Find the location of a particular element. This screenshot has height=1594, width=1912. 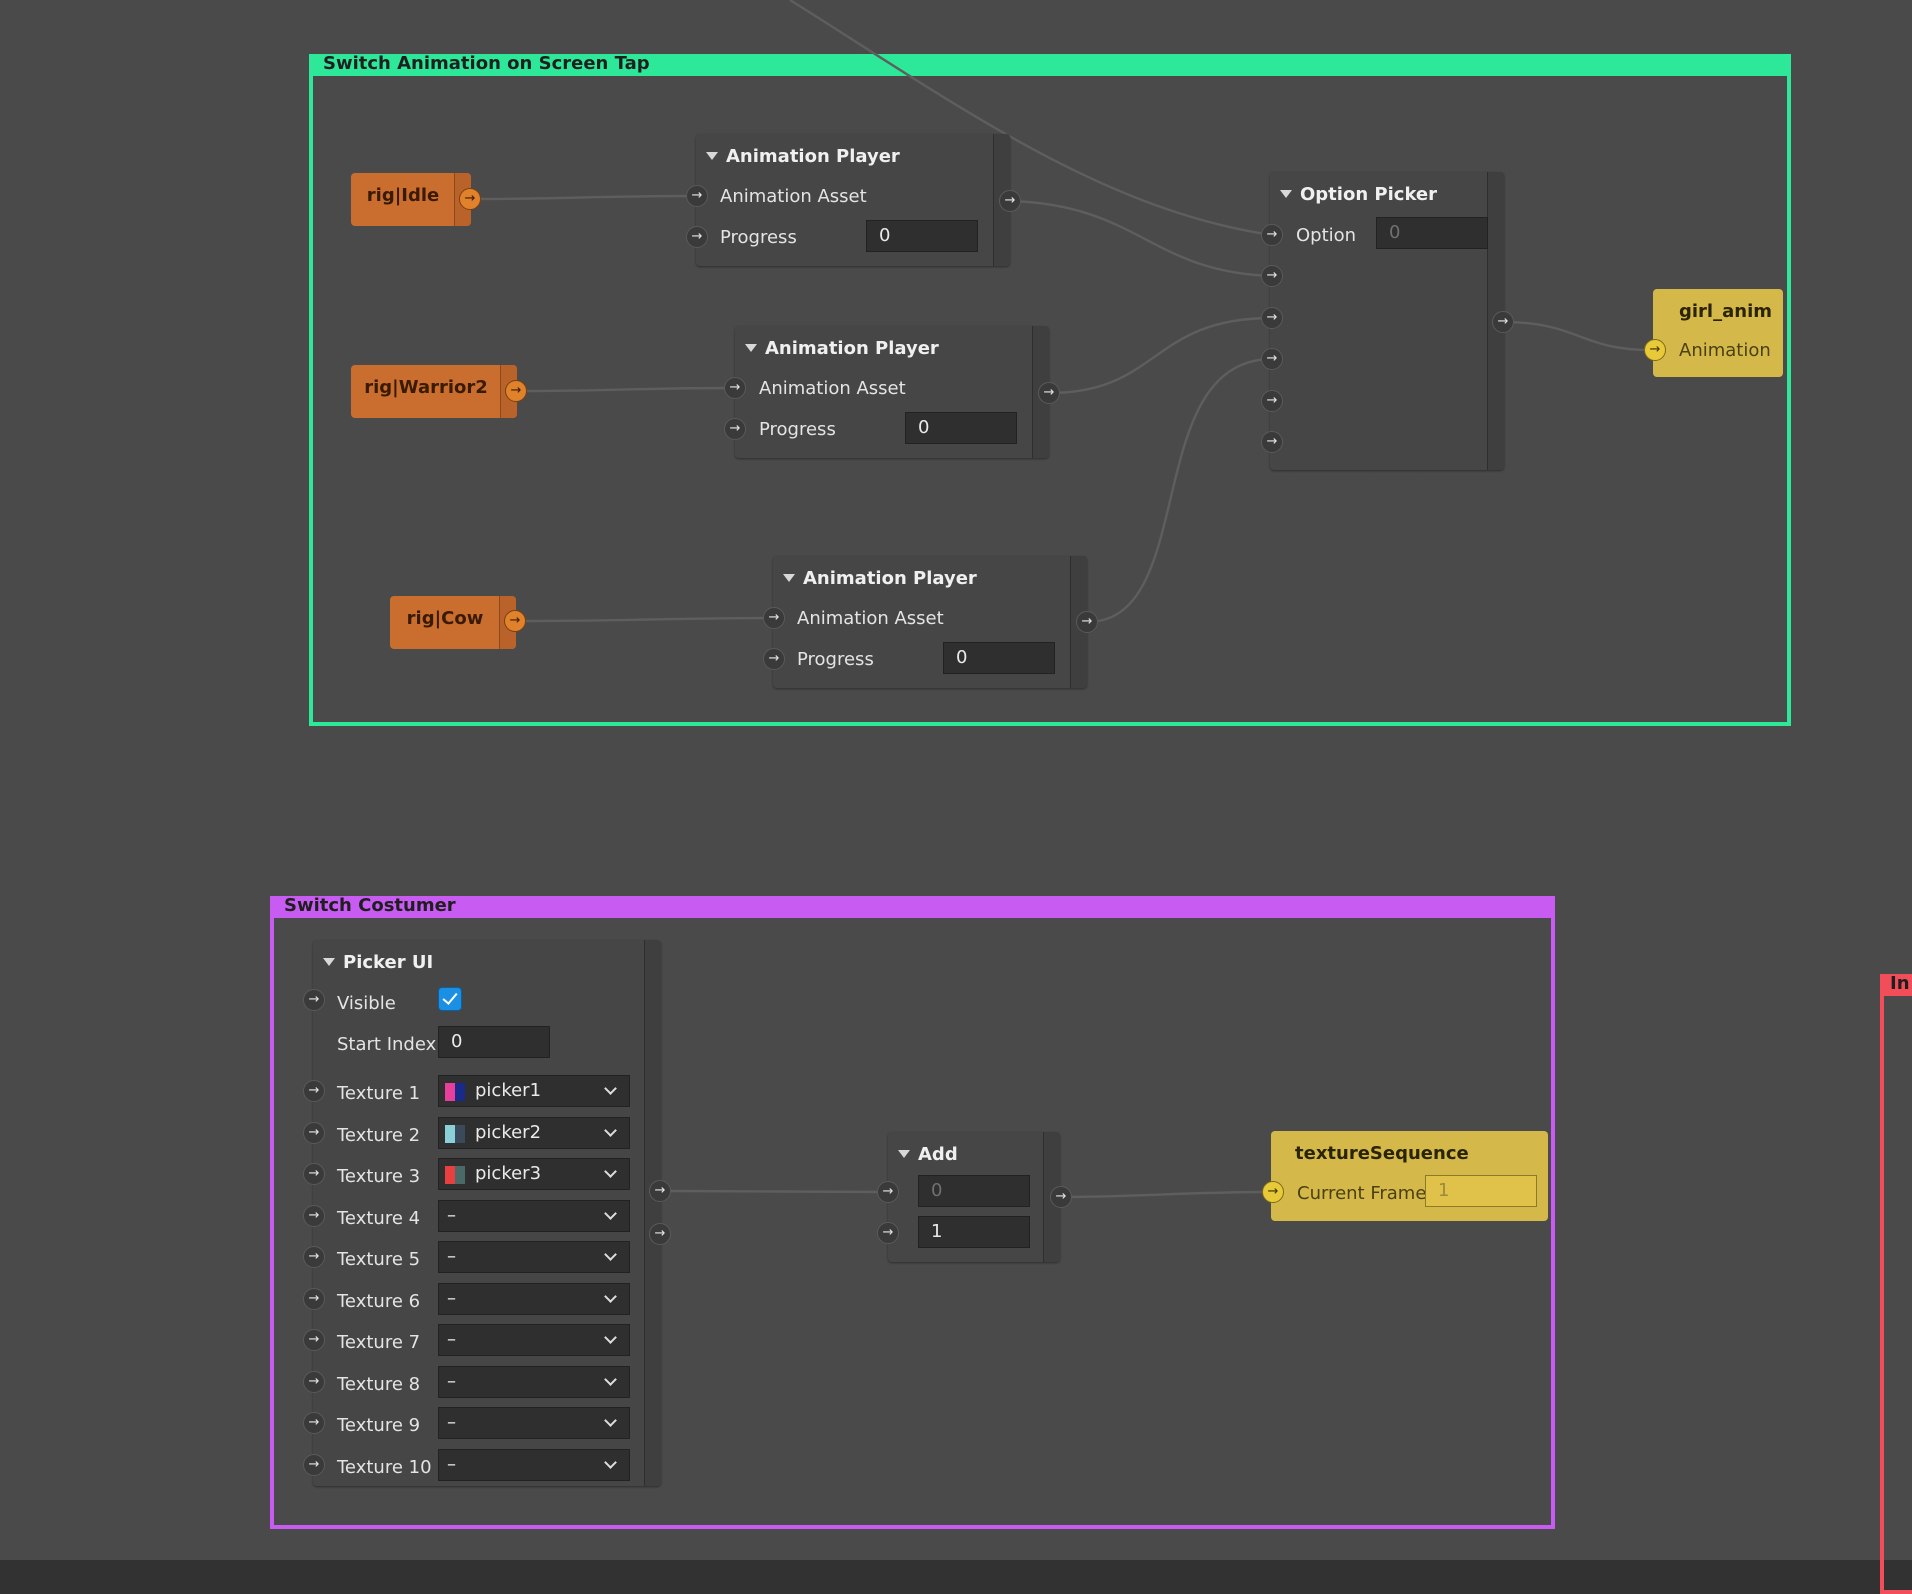

option-picker-input-port-2: → is located at coordinates (1272, 318).